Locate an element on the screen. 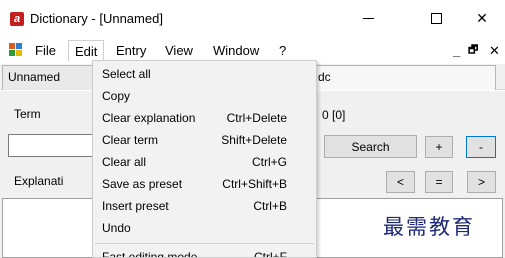  close-button: ✕ is located at coordinates (482, 18).